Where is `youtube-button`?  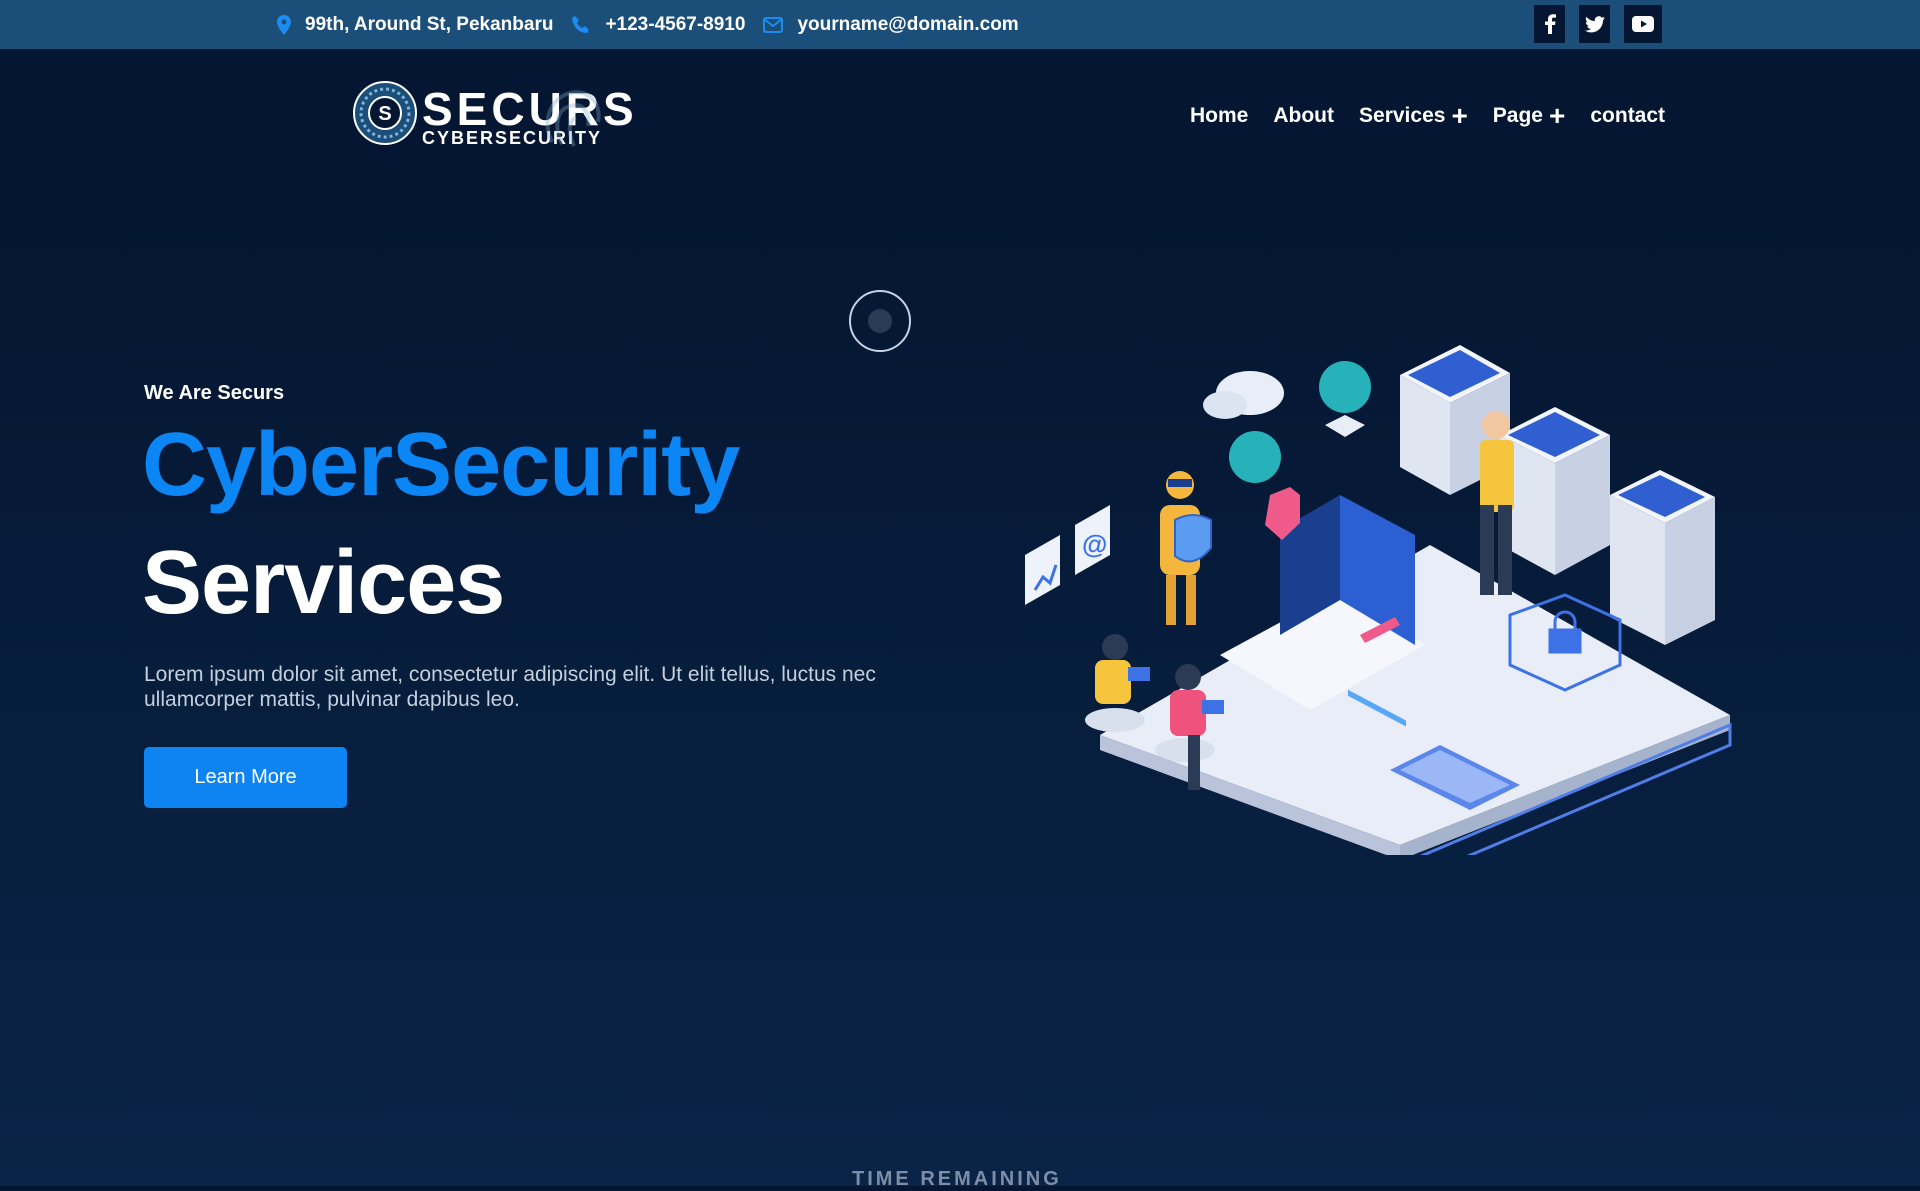 youtube-button is located at coordinates (1643, 24).